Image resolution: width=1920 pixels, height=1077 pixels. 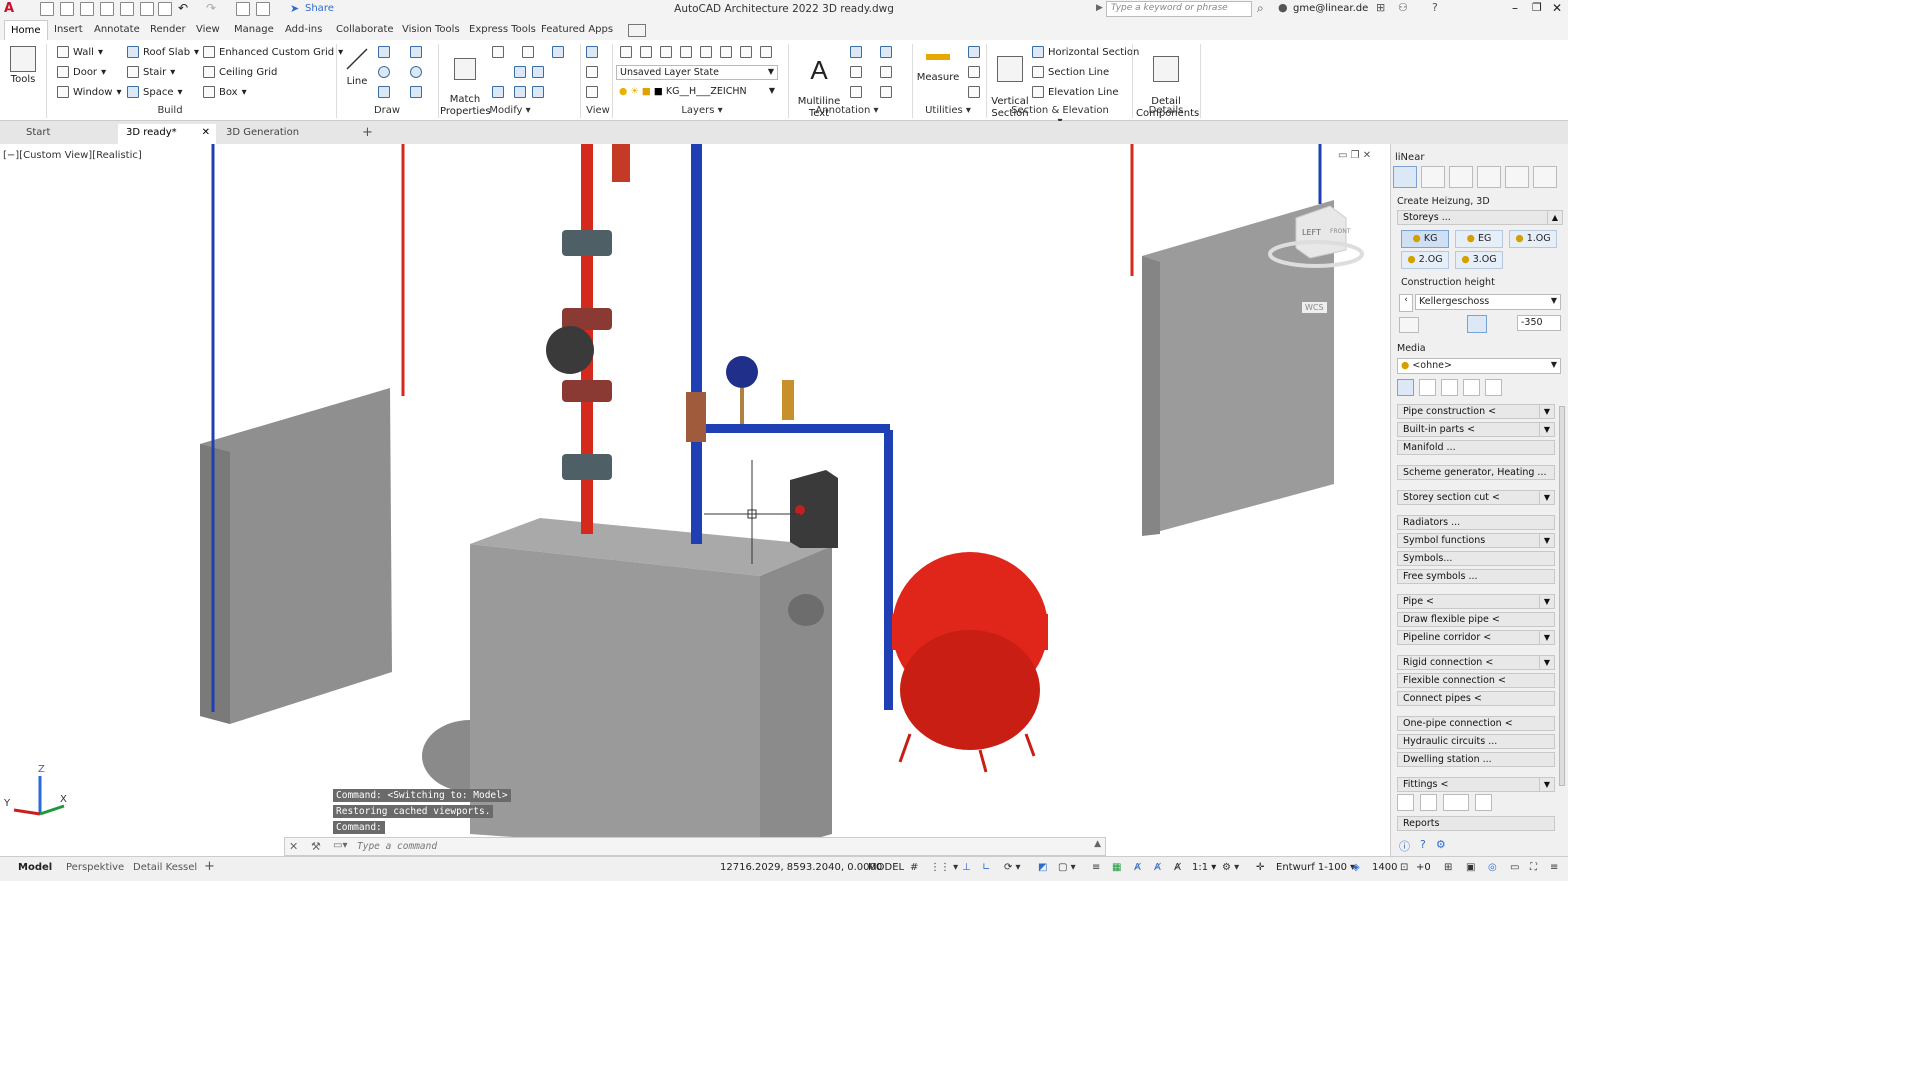 I want to click on array-icon, so click(x=538, y=93).